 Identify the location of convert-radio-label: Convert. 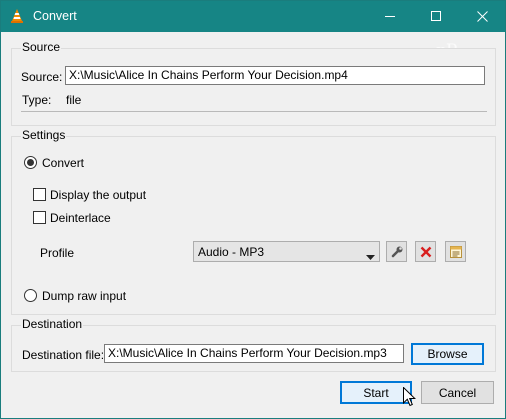
(63, 163).